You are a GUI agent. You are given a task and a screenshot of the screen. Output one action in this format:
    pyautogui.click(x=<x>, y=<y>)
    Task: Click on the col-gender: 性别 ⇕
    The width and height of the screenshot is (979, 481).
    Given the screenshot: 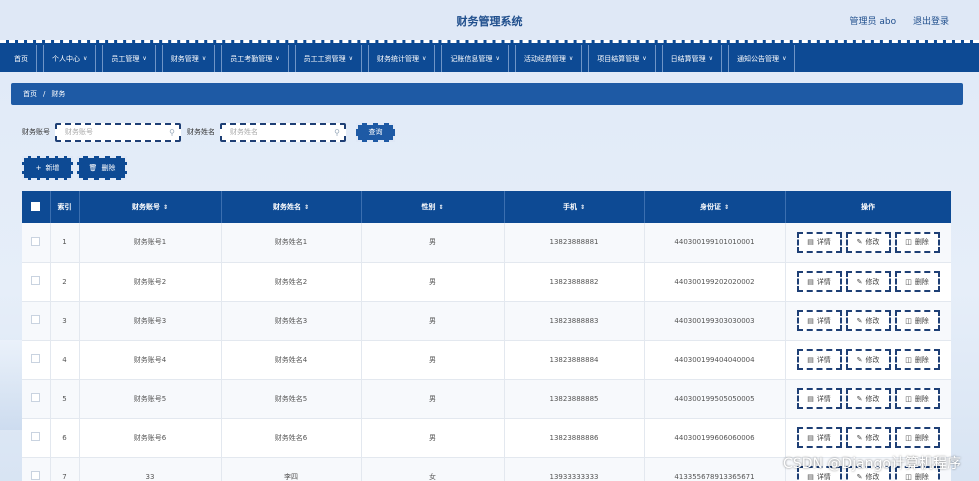 What is the action you would take?
    pyautogui.click(x=433, y=207)
    